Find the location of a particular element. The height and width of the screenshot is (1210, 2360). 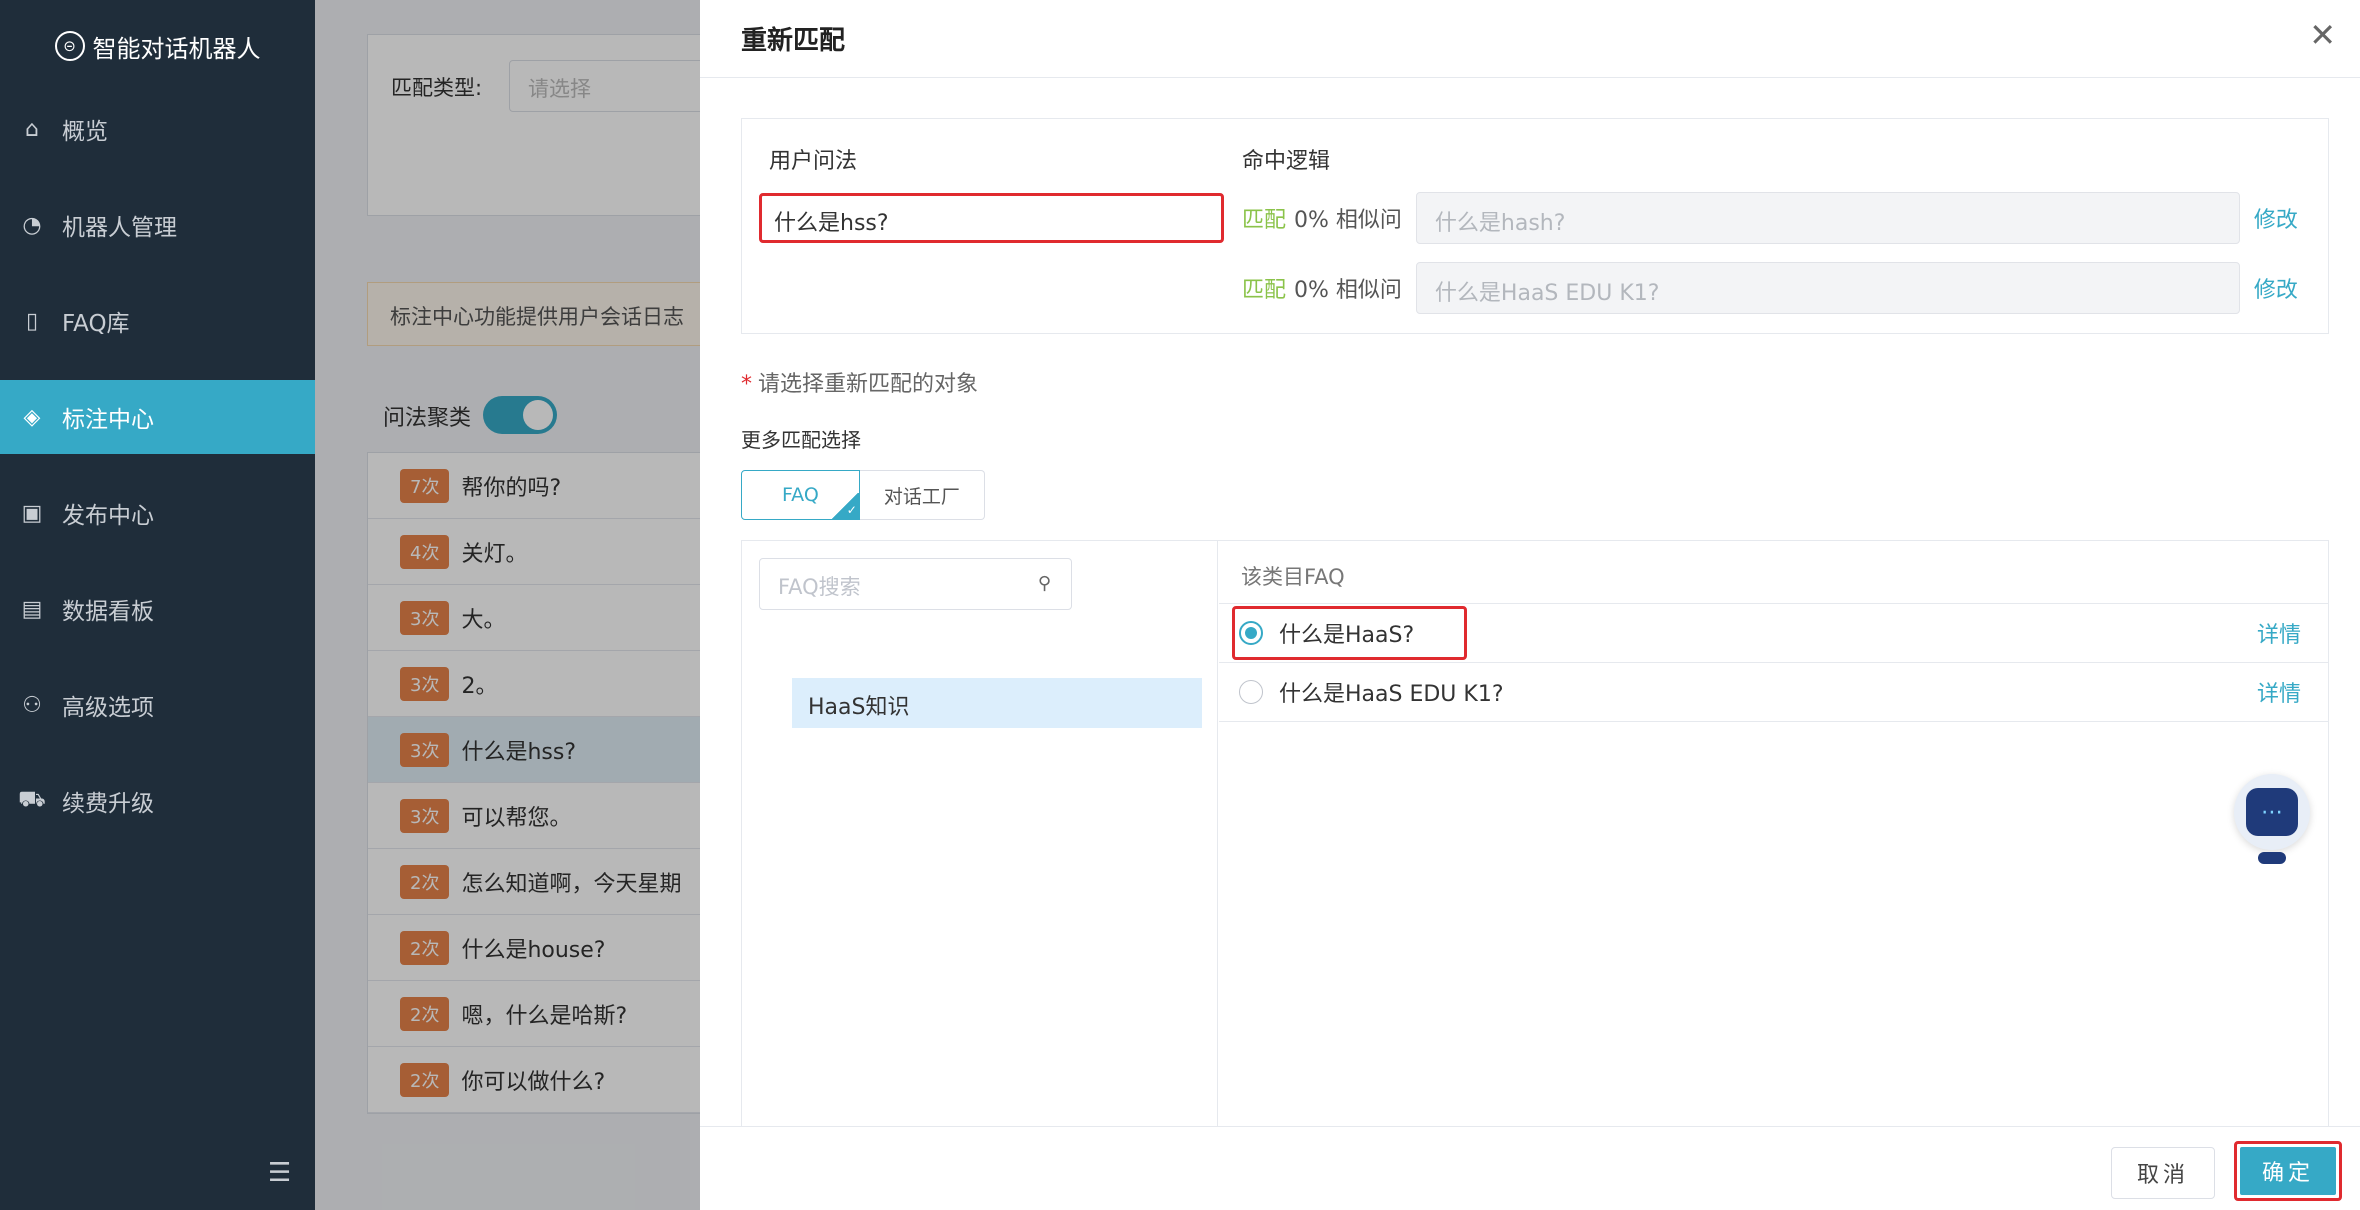

sidebar-item-label: 机器人管理 is located at coordinates (119, 228).